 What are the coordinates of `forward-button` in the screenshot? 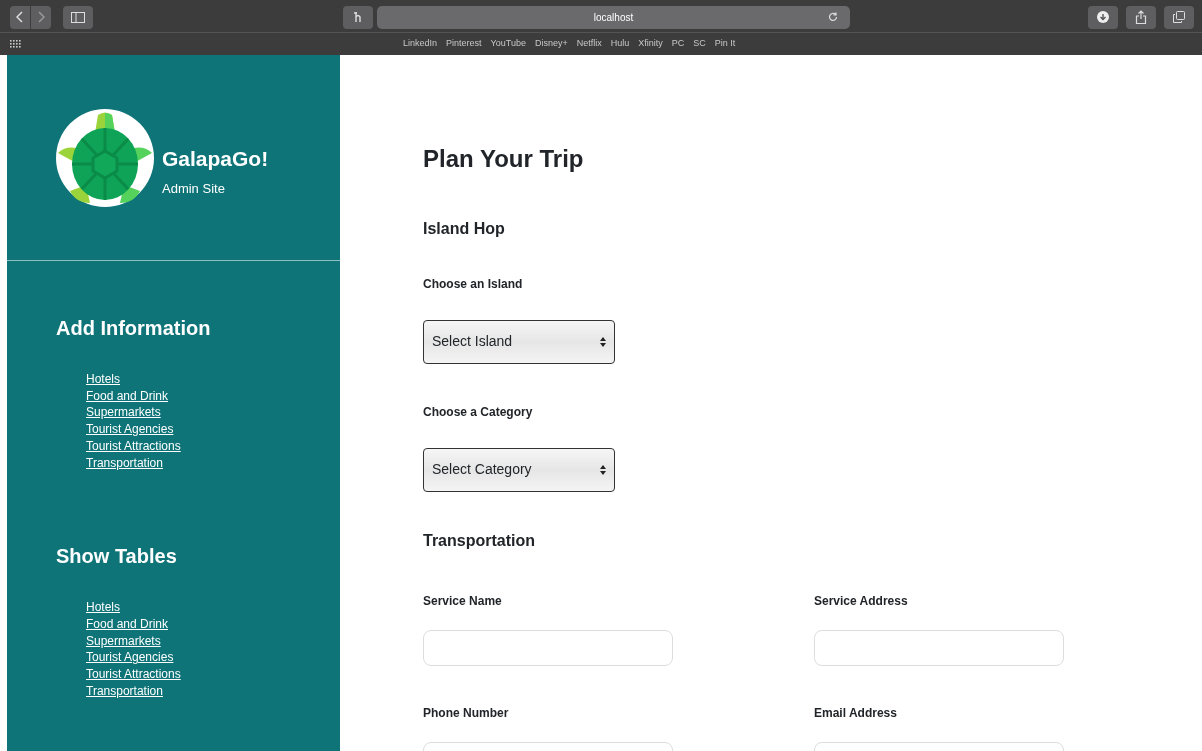 It's located at (41, 17).